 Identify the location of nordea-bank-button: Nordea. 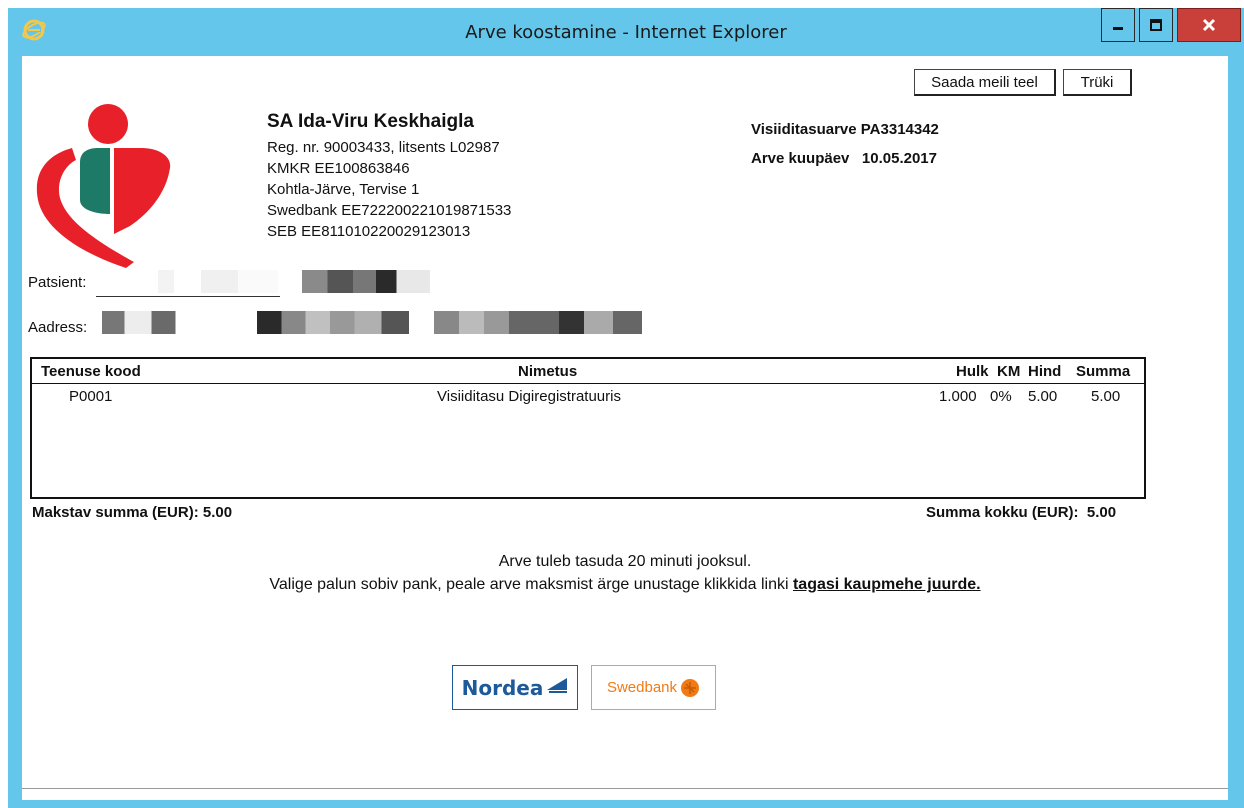
(515, 687).